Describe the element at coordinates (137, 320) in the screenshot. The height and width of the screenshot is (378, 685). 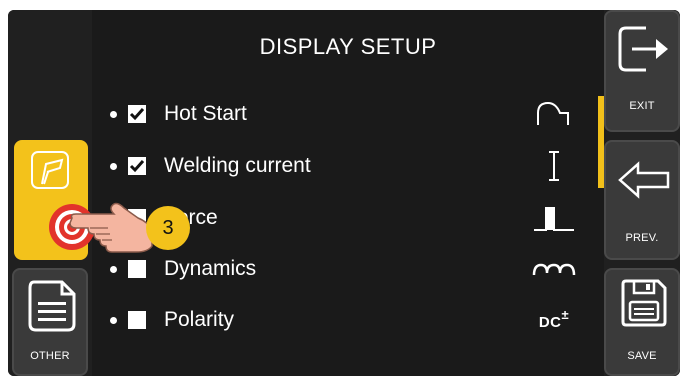
I see `checkbox-polarity` at that location.